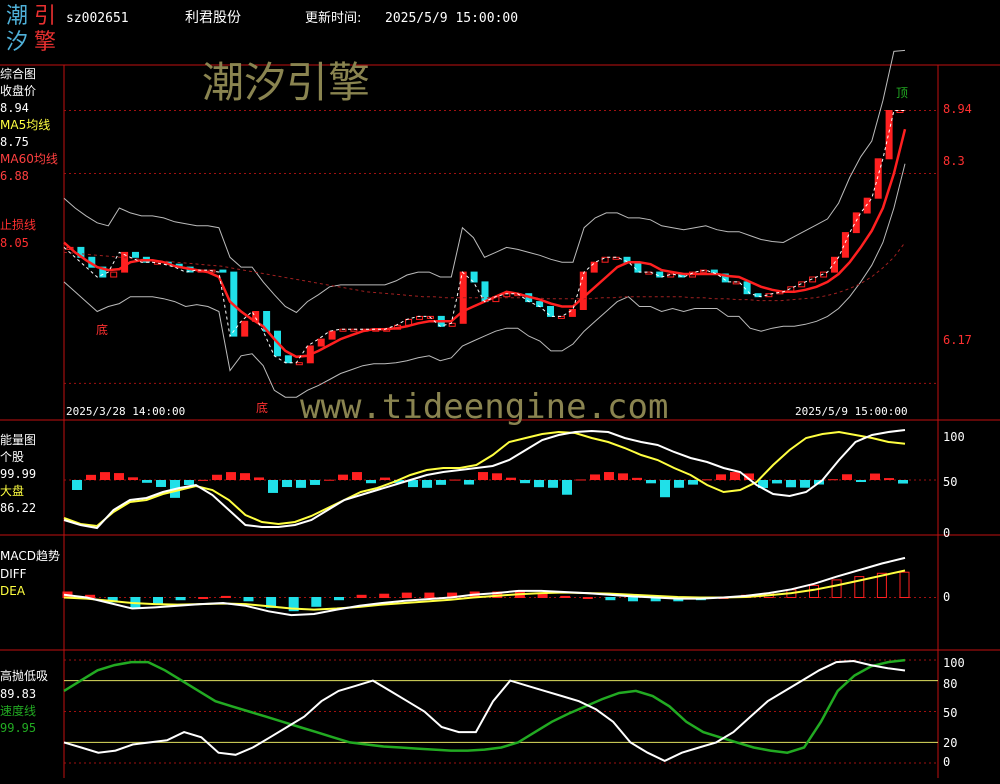 This screenshot has height=784, width=1000. What do you see at coordinates (32, 32) in the screenshot?
I see `tide-engine-logo: 潮 引 汐 擎` at bounding box center [32, 32].